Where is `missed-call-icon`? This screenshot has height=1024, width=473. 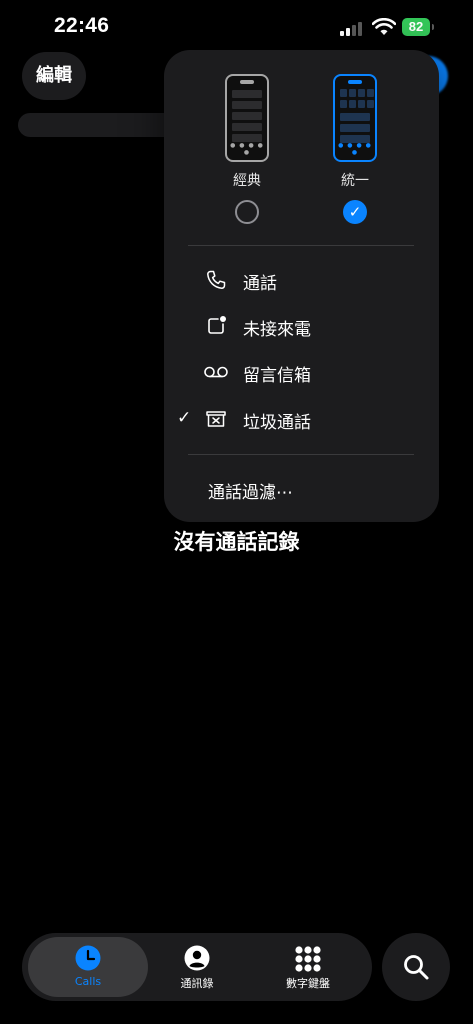
missed-call-icon is located at coordinates (217, 325).